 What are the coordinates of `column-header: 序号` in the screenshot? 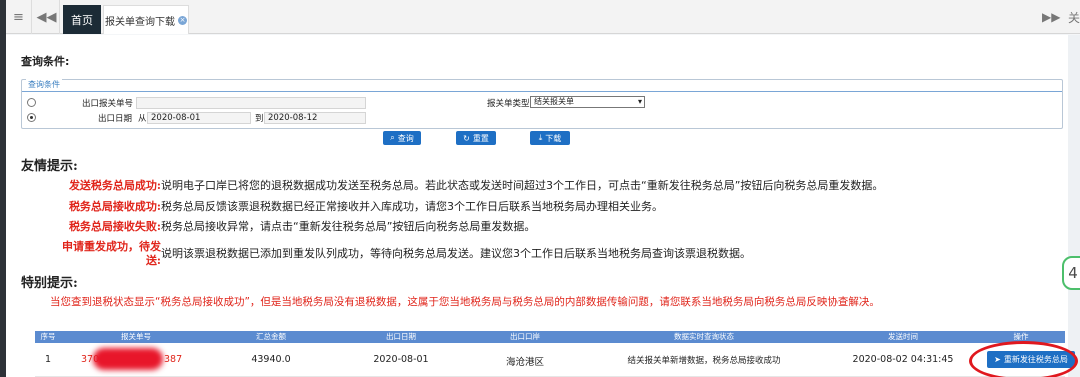 It's located at (48, 336).